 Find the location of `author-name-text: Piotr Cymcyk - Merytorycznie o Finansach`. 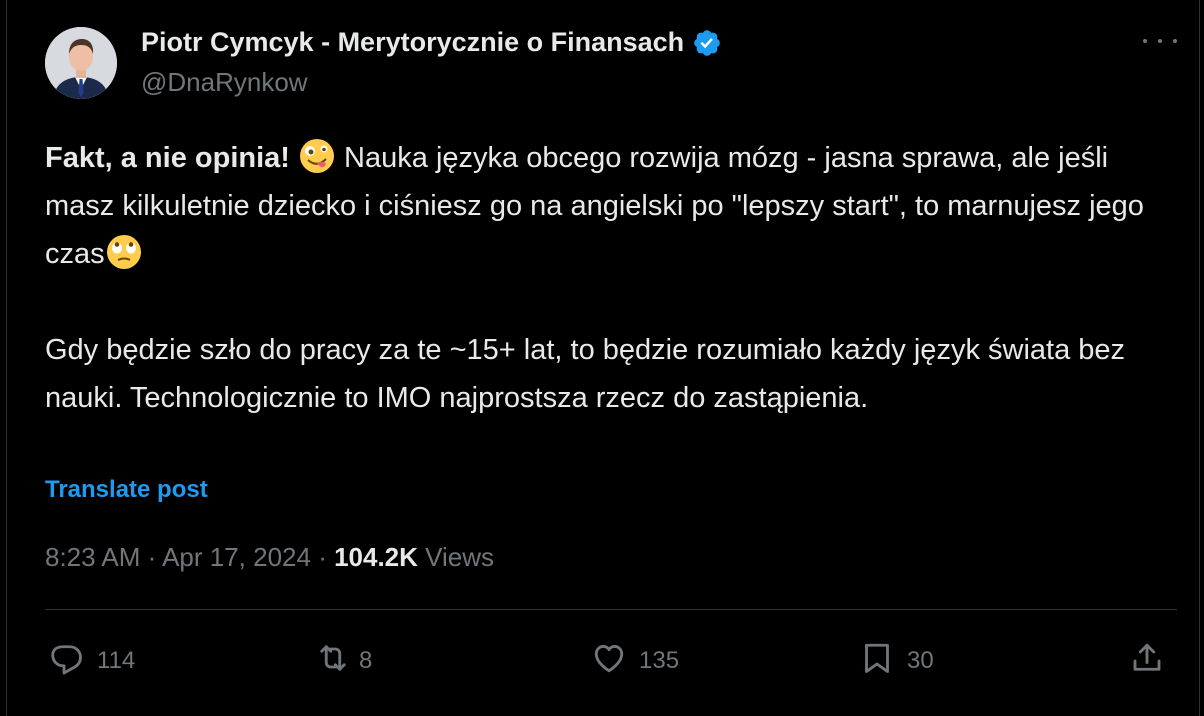

author-name-text: Piotr Cymcyk - Merytorycznie o Finansach is located at coordinates (412, 42).